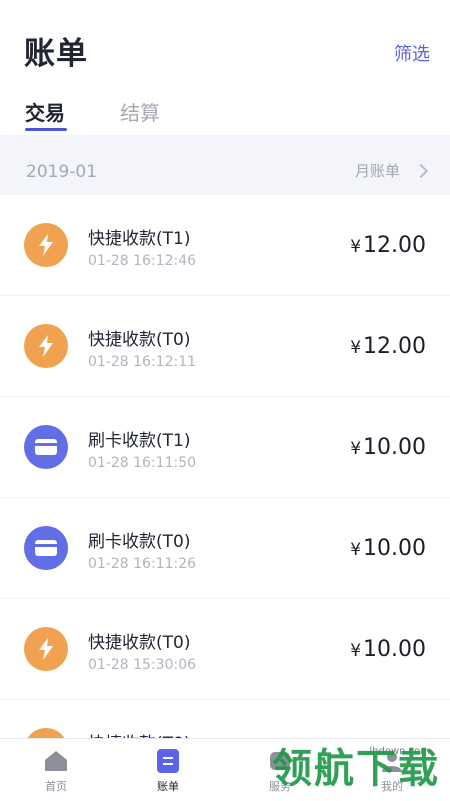 The width and height of the screenshot is (450, 801). I want to click on page-title: 账单, so click(56, 54).